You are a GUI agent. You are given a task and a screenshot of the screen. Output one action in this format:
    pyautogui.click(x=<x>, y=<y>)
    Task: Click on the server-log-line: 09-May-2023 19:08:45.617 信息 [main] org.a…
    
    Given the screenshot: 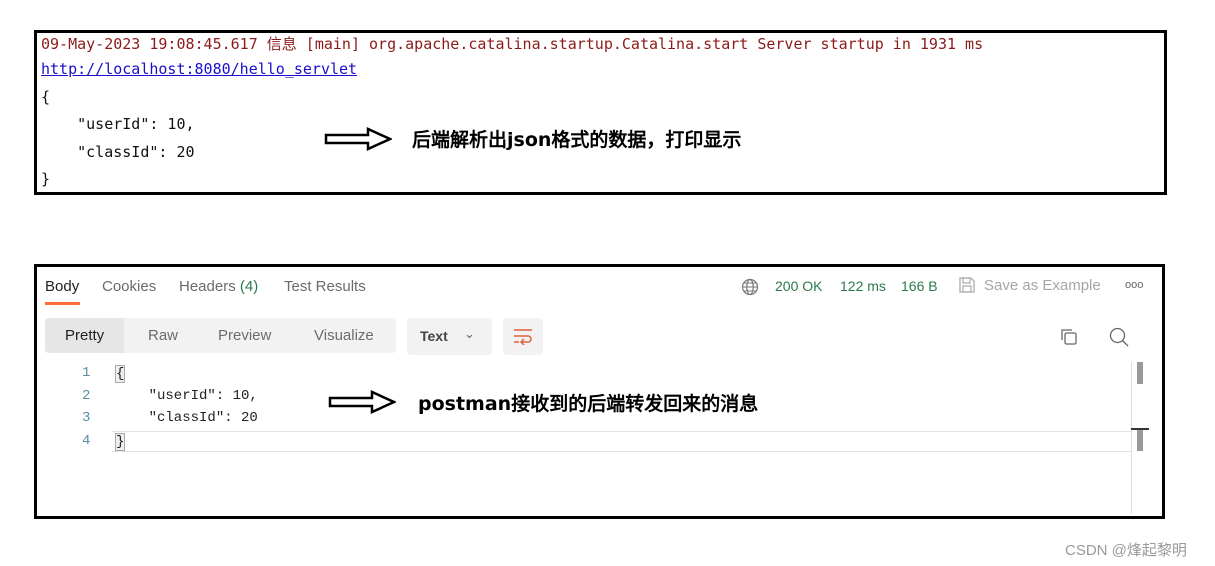 What is the action you would take?
    pyautogui.click(x=512, y=44)
    